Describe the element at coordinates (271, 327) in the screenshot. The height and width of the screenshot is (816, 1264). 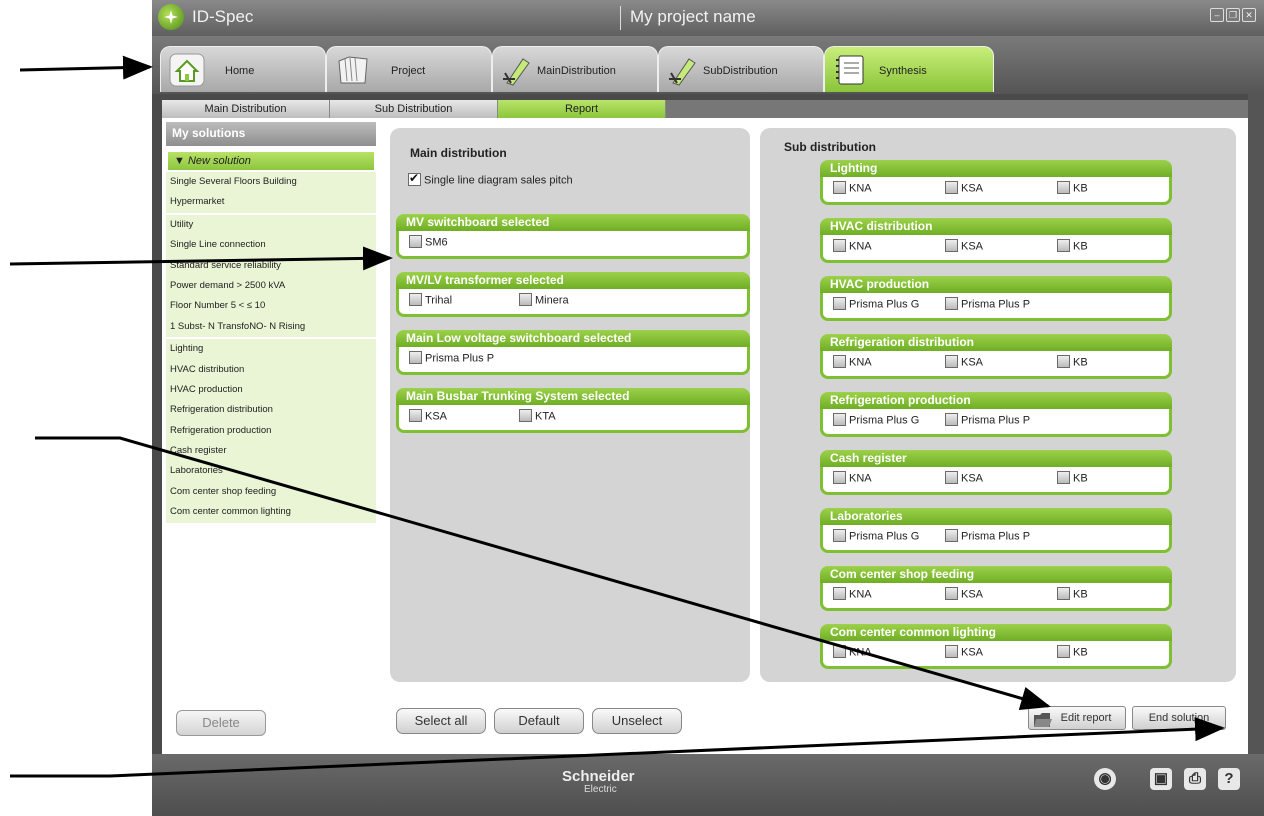
I see `list-item: 1 Subst- N TransfoNO- N Rising` at that location.